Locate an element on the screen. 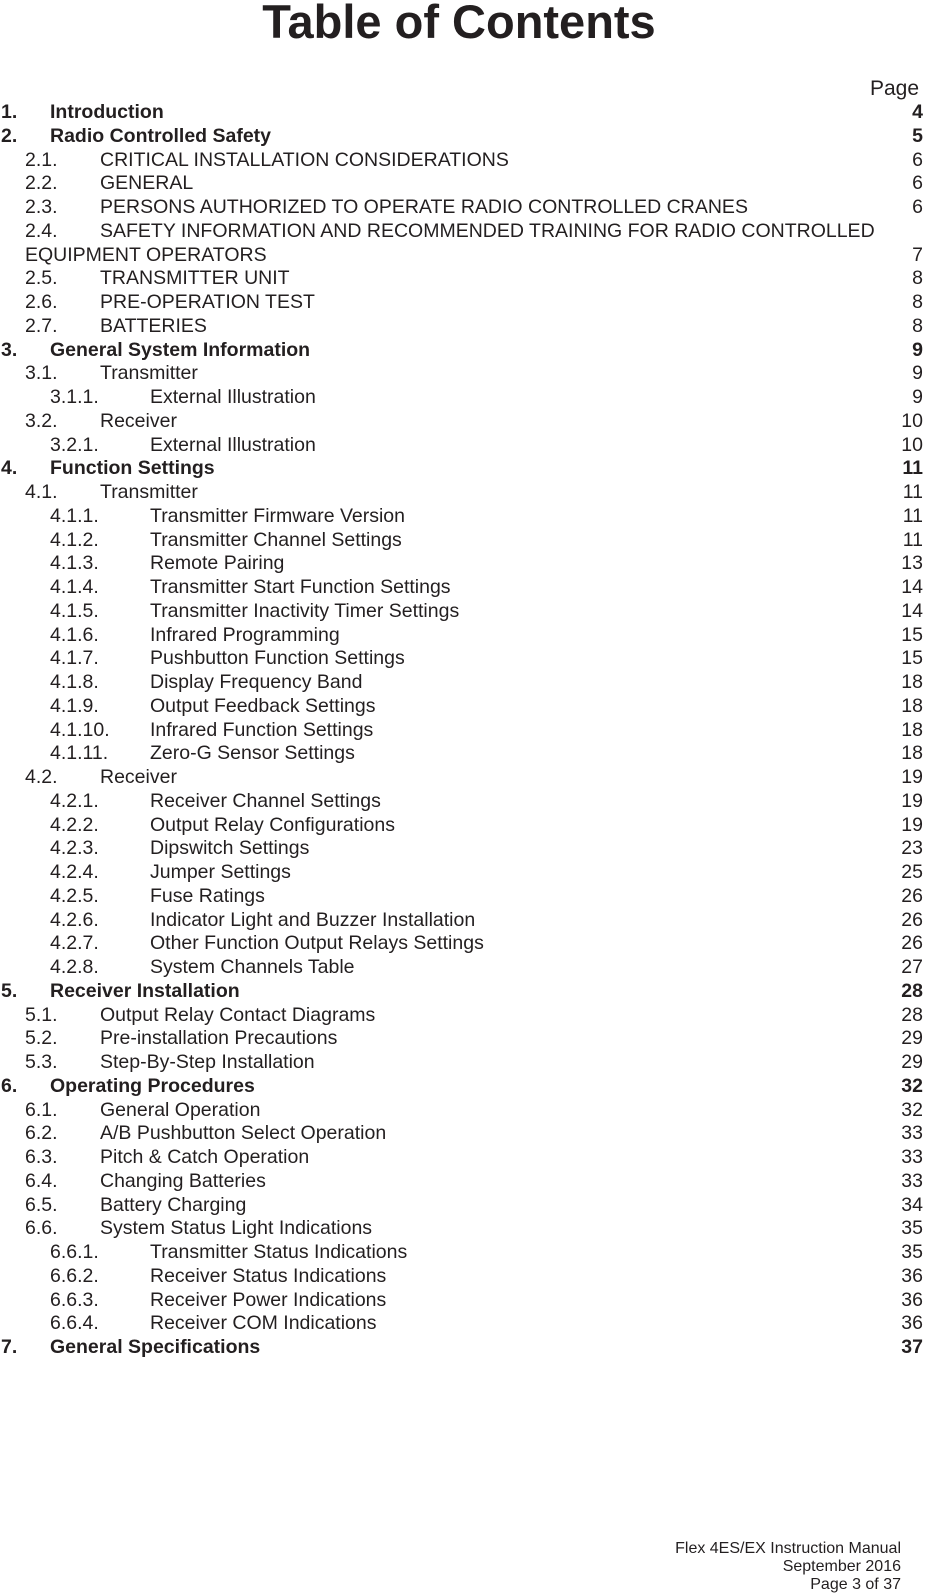 The image size is (939, 1595). toc-entry: 4.1.10. Infrared Function Settings 18 is located at coordinates (469, 731).